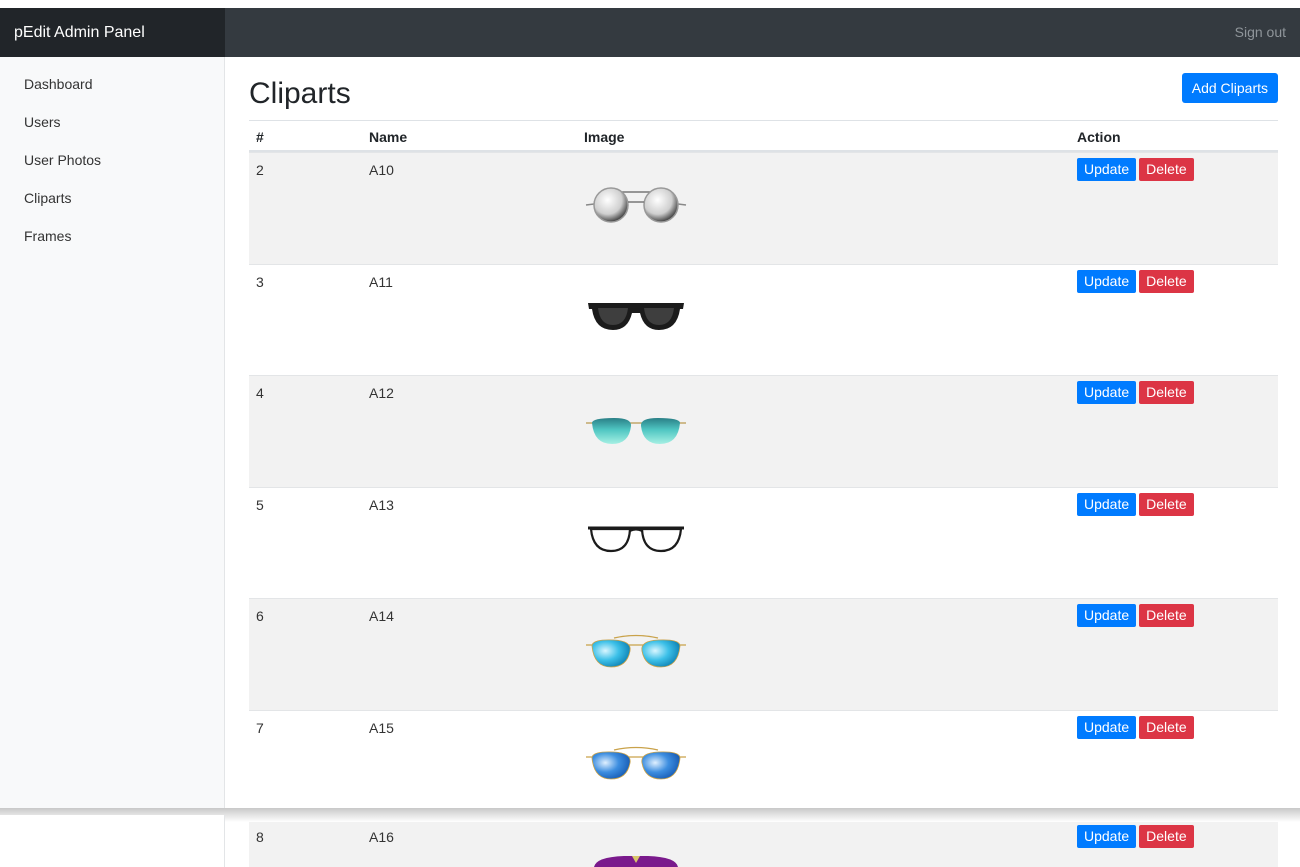  What do you see at coordinates (112, 32) in the screenshot?
I see `brand-title: pEdit Admin Panel` at bounding box center [112, 32].